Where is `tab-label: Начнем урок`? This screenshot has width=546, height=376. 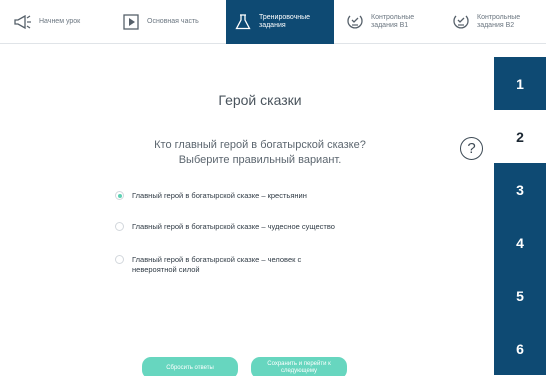
tab-label: Начнем урок is located at coordinates (60, 21).